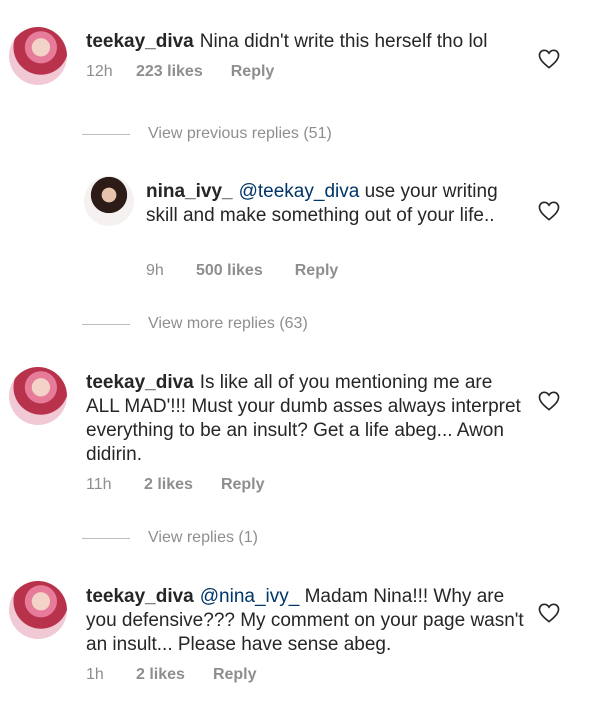  I want to click on comment-1-meta: 12h 223 likes Reply, so click(180, 72).